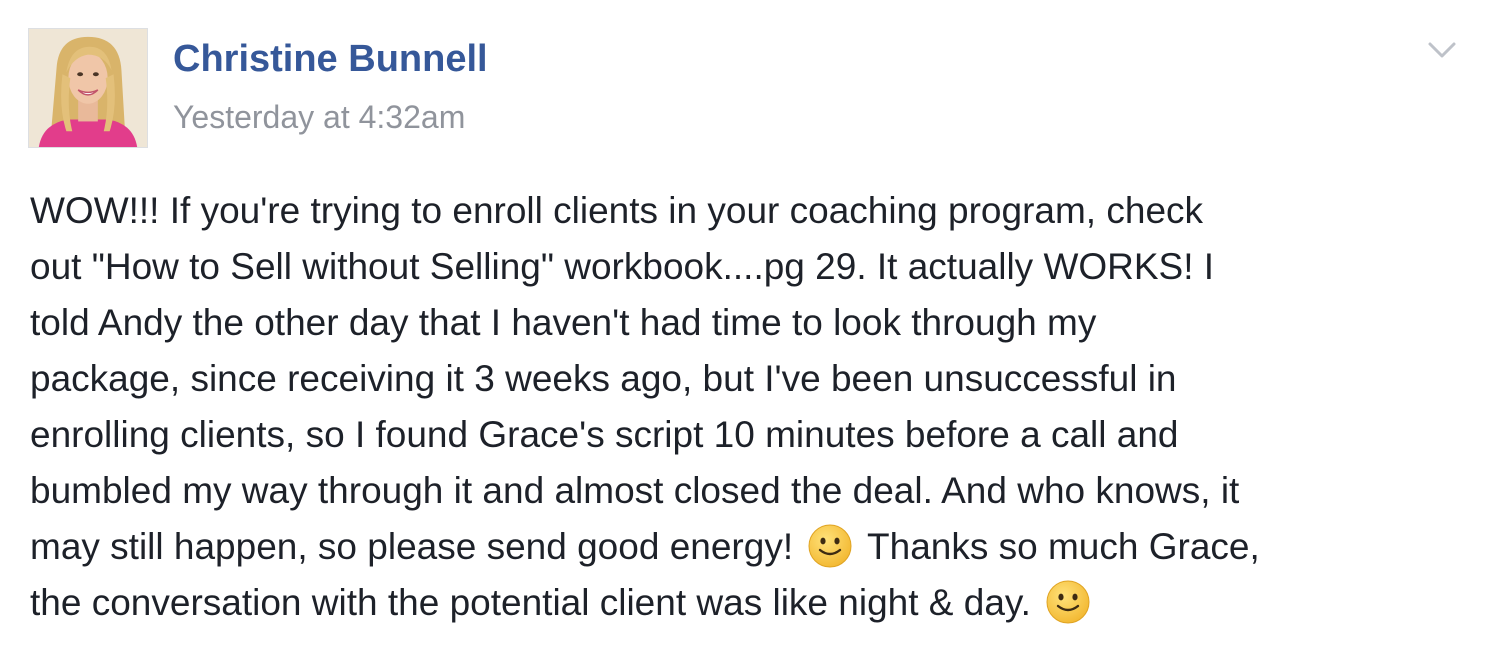  I want to click on avatar, so click(88, 88).